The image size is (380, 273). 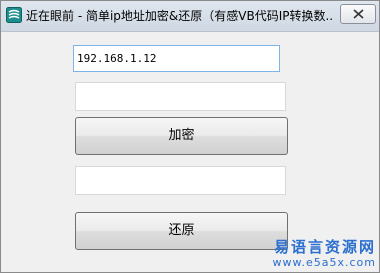 I want to click on restore-button: 还原, so click(x=181, y=231).